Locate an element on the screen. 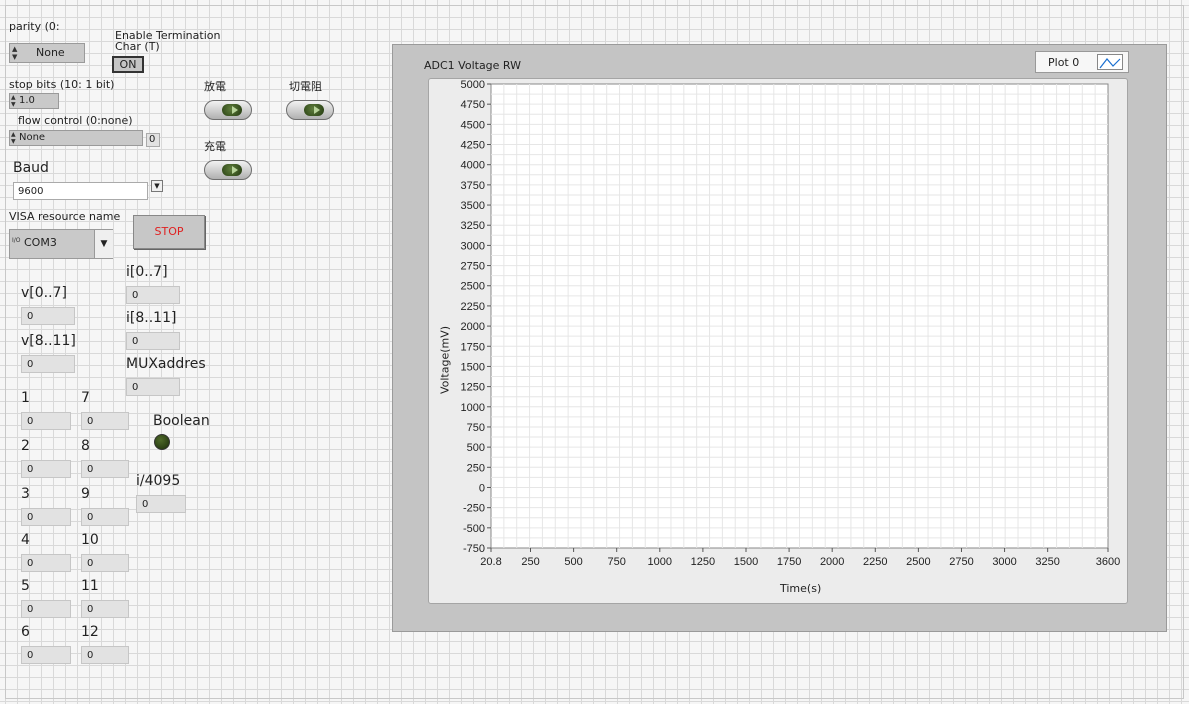 Image resolution: width=1189 pixels, height=704 pixels. termination-button: ON is located at coordinates (128, 64).